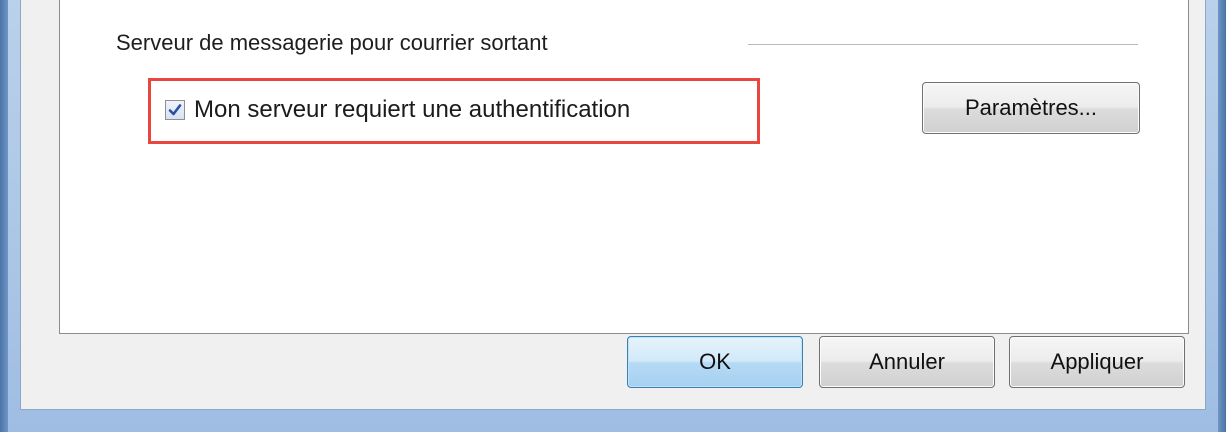 This screenshot has width=1226, height=432. Describe the element at coordinates (943, 44) in the screenshot. I see `section-divider` at that location.